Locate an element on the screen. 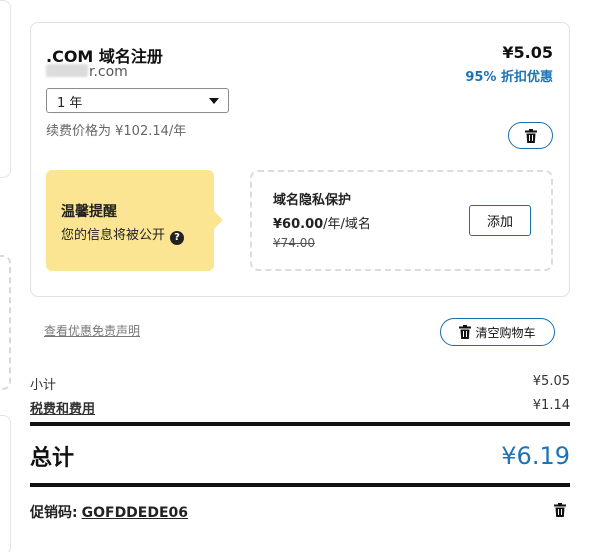  side-panel-edge is located at coordinates (5, 89).